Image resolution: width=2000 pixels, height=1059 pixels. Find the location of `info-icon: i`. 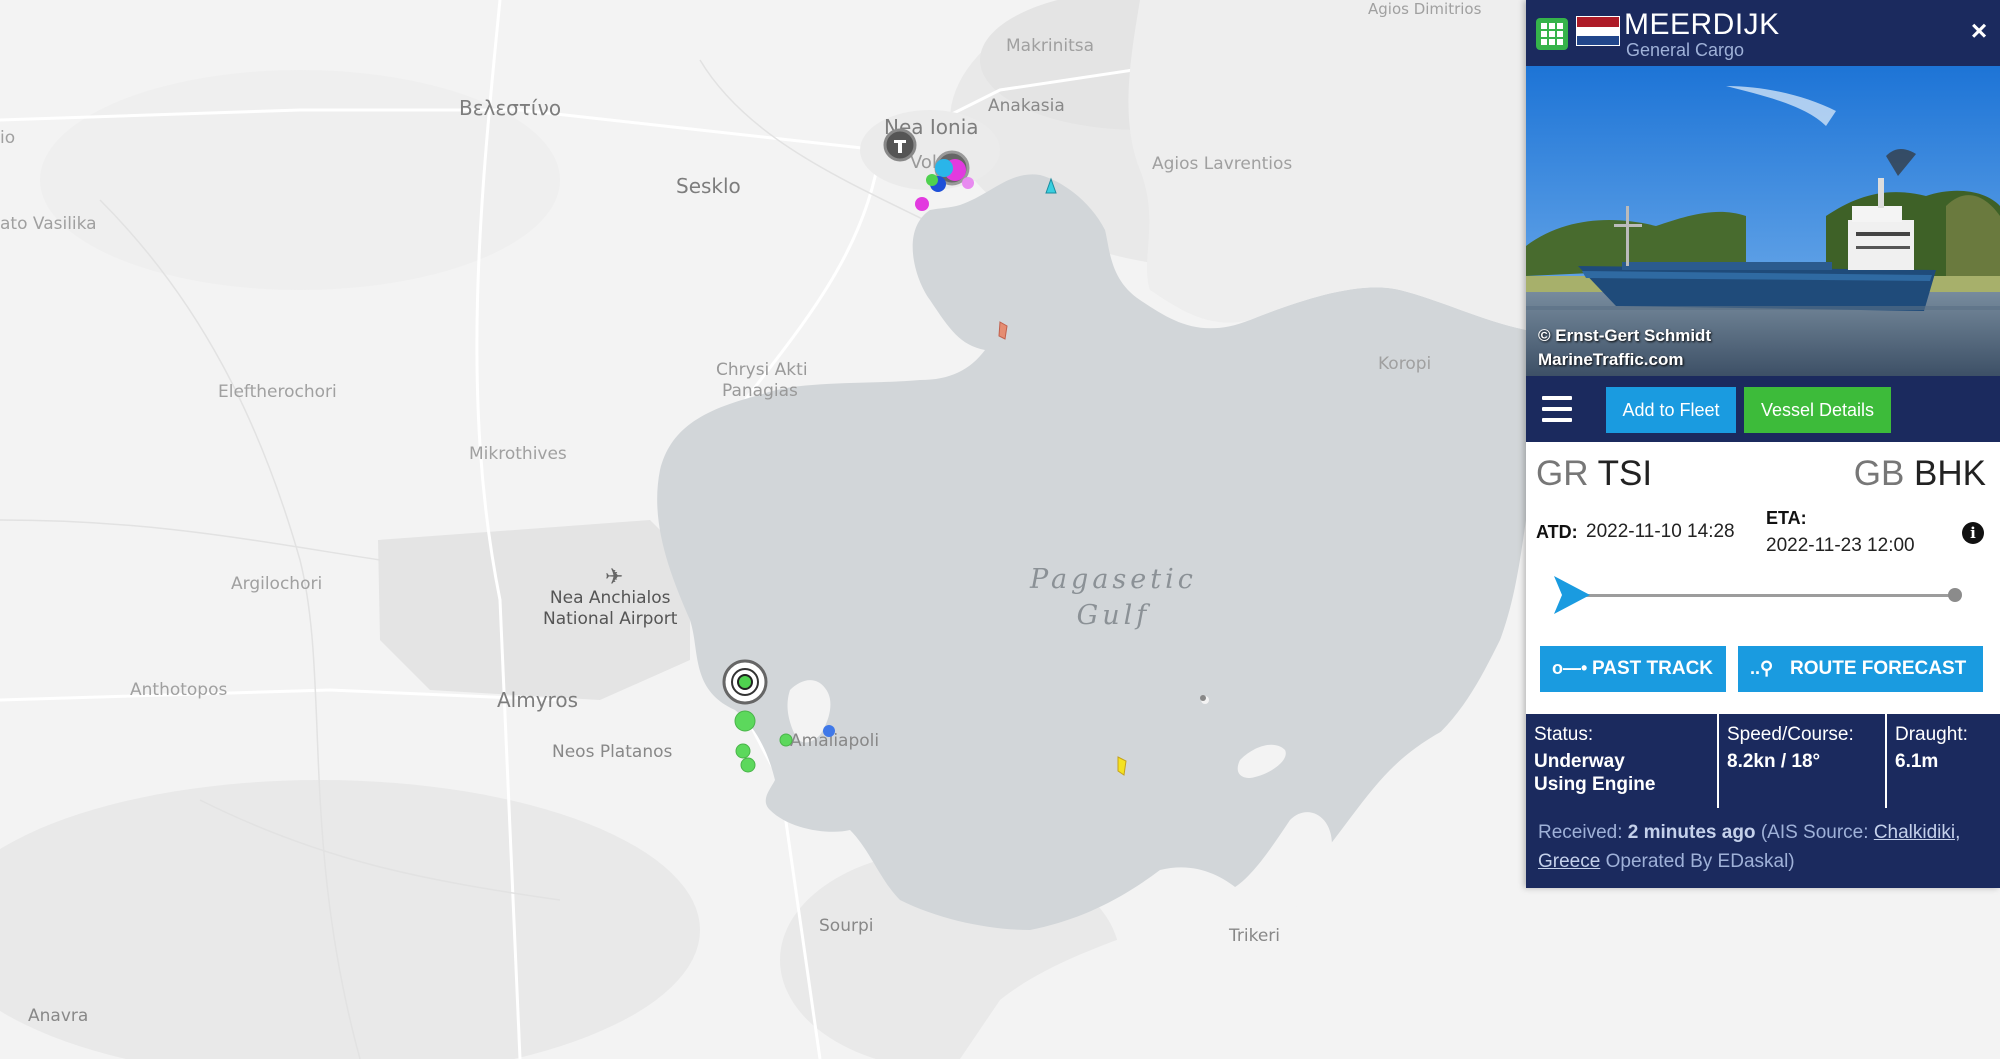

info-icon: i is located at coordinates (1973, 533).